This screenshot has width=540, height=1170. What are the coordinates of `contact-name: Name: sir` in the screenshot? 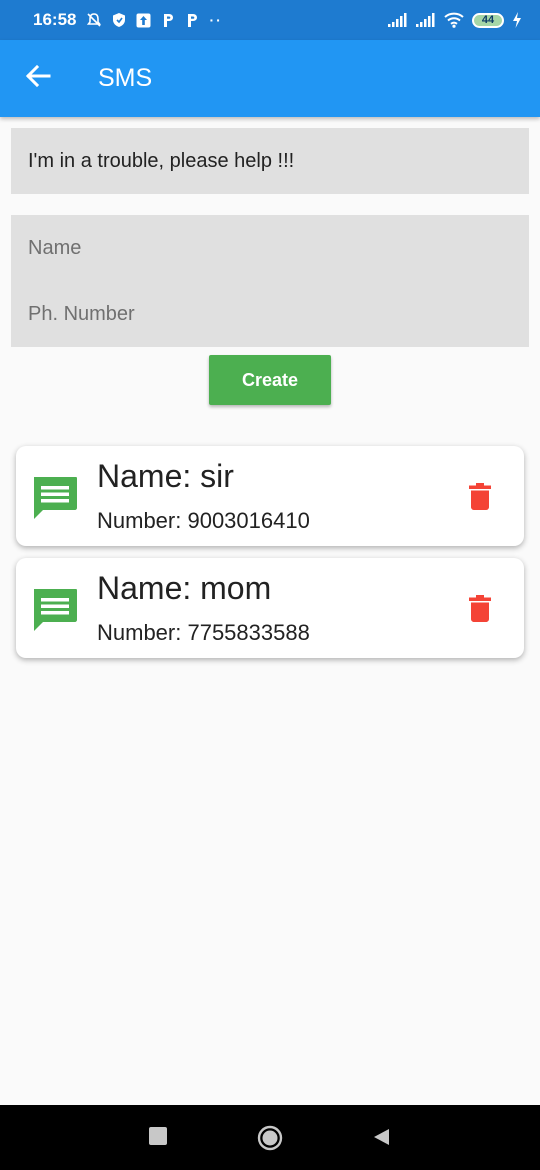 It's located at (165, 476).